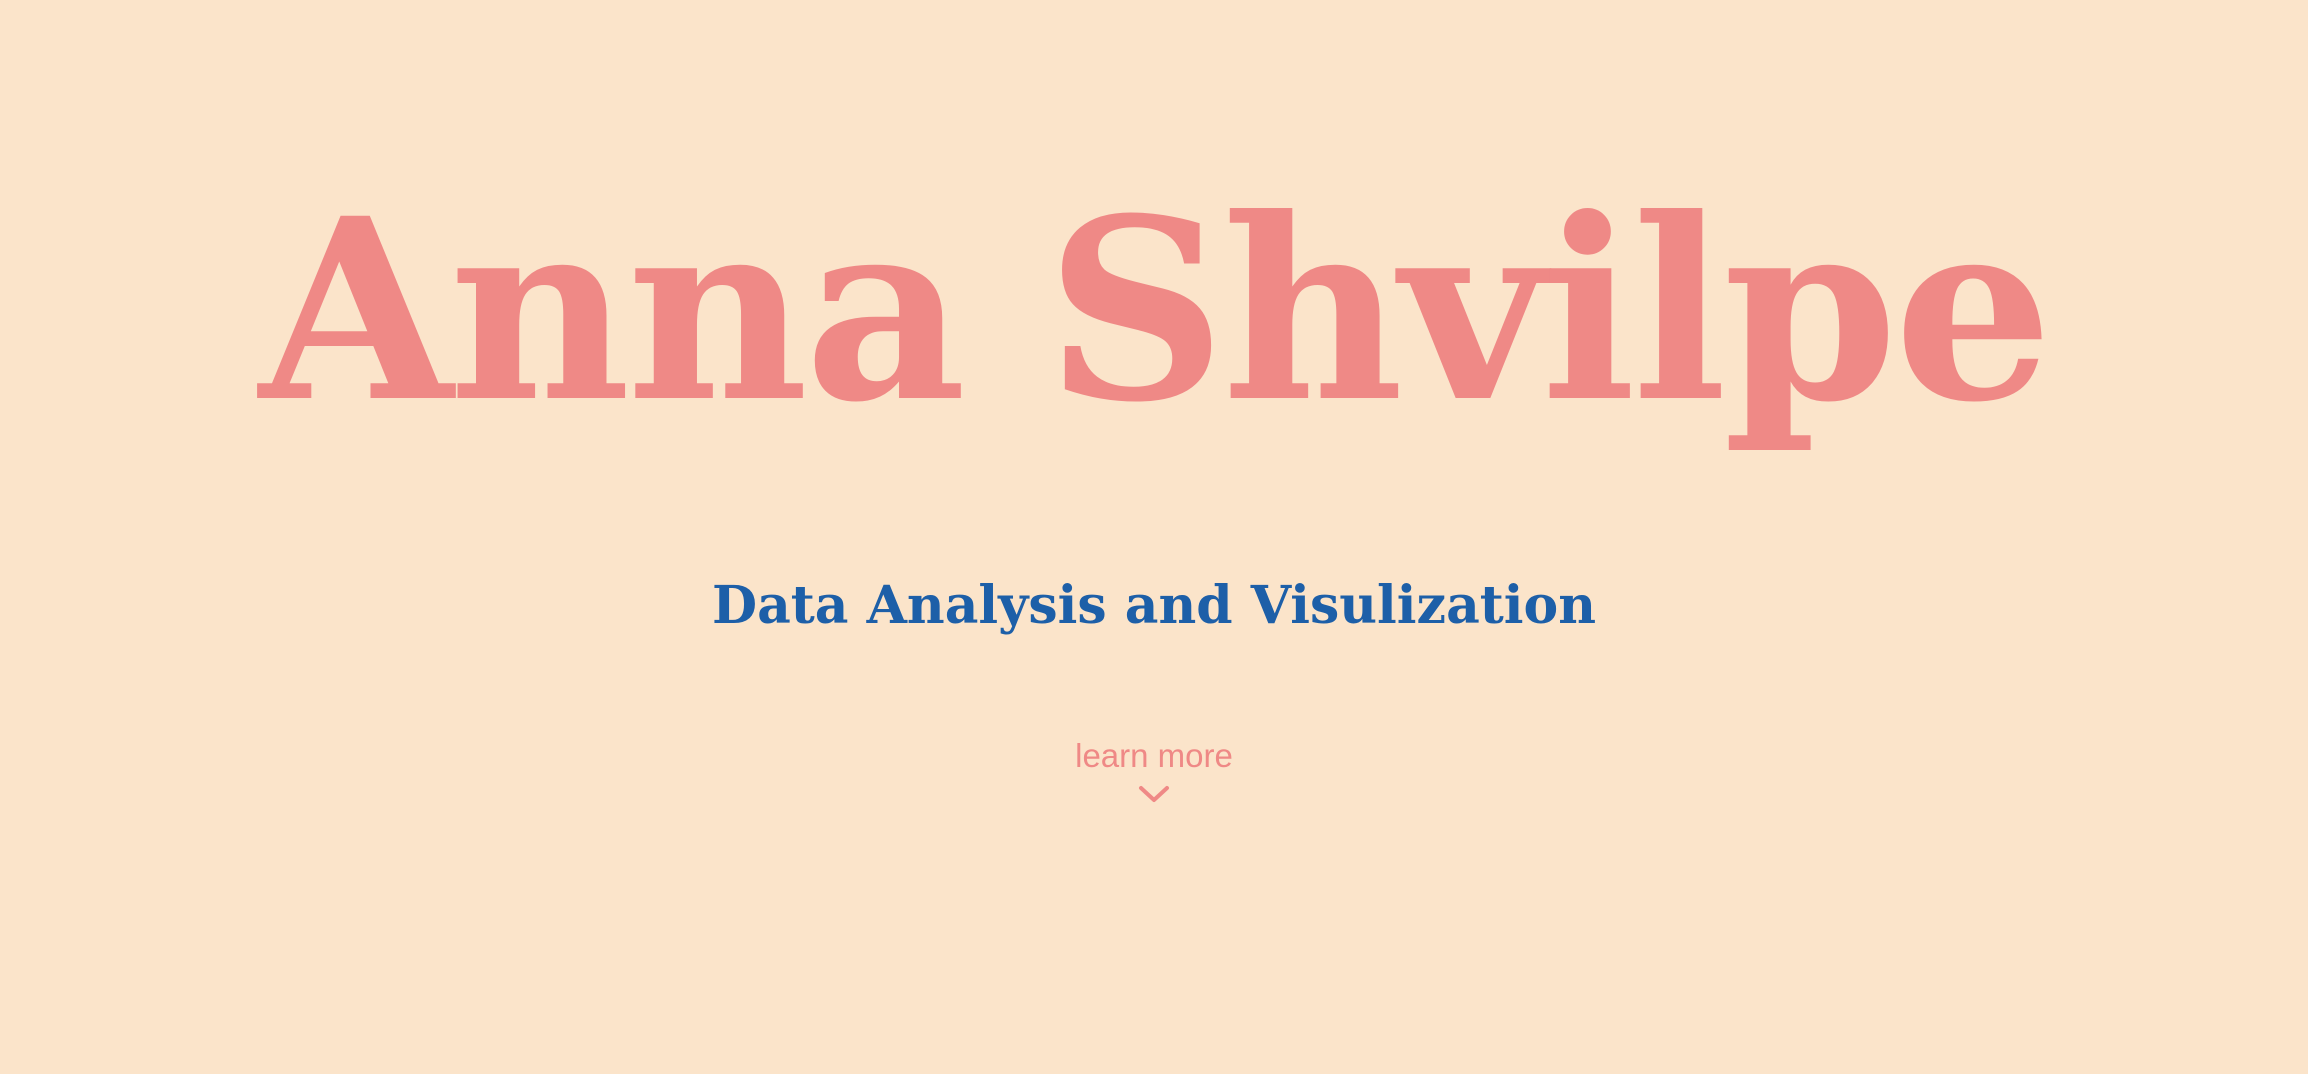 This screenshot has height=1074, width=2308. Describe the element at coordinates (1154, 605) in the screenshot. I see `hero-subtitle: Data Analysis and Visulization` at that location.